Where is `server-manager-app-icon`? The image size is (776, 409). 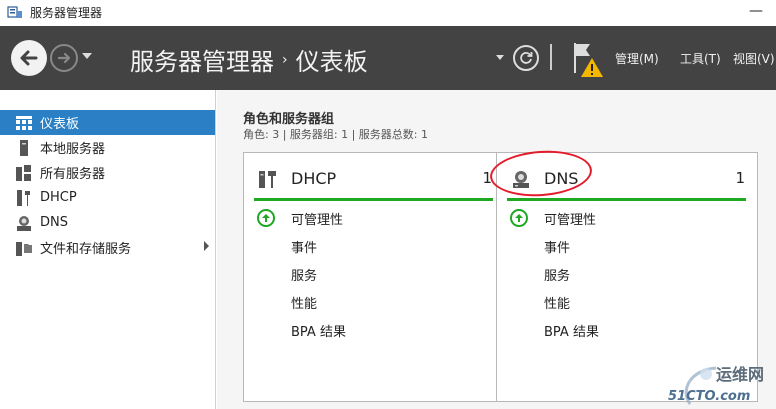
server-manager-app-icon is located at coordinates (14, 12).